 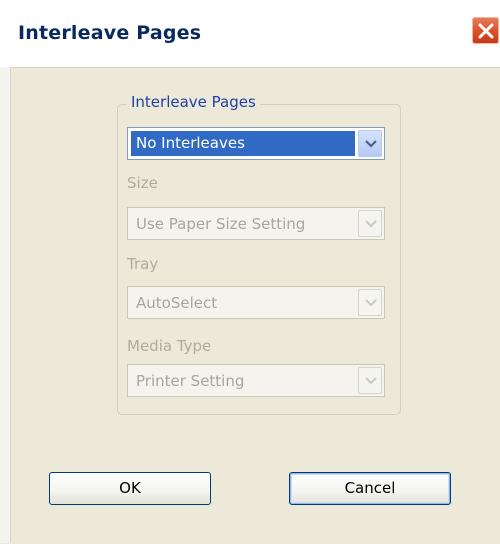 I want to click on tray-select: AutoSelect, so click(x=256, y=302).